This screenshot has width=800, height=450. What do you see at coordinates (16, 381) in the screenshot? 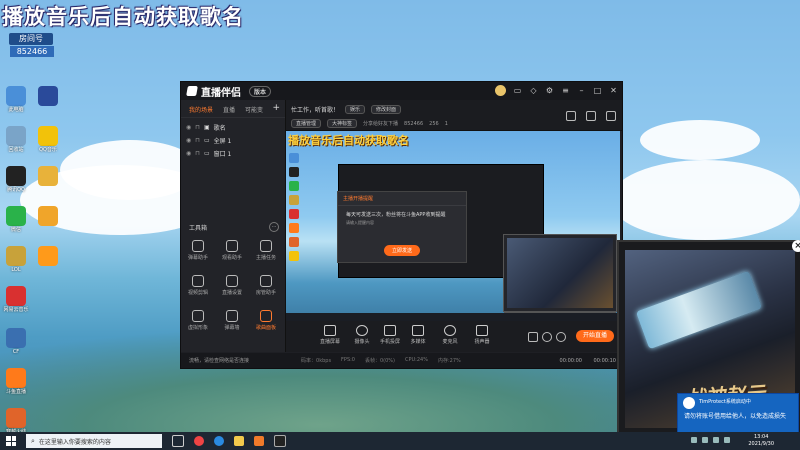
I see `desktop-icon: 斗鱼直播` at bounding box center [16, 381].